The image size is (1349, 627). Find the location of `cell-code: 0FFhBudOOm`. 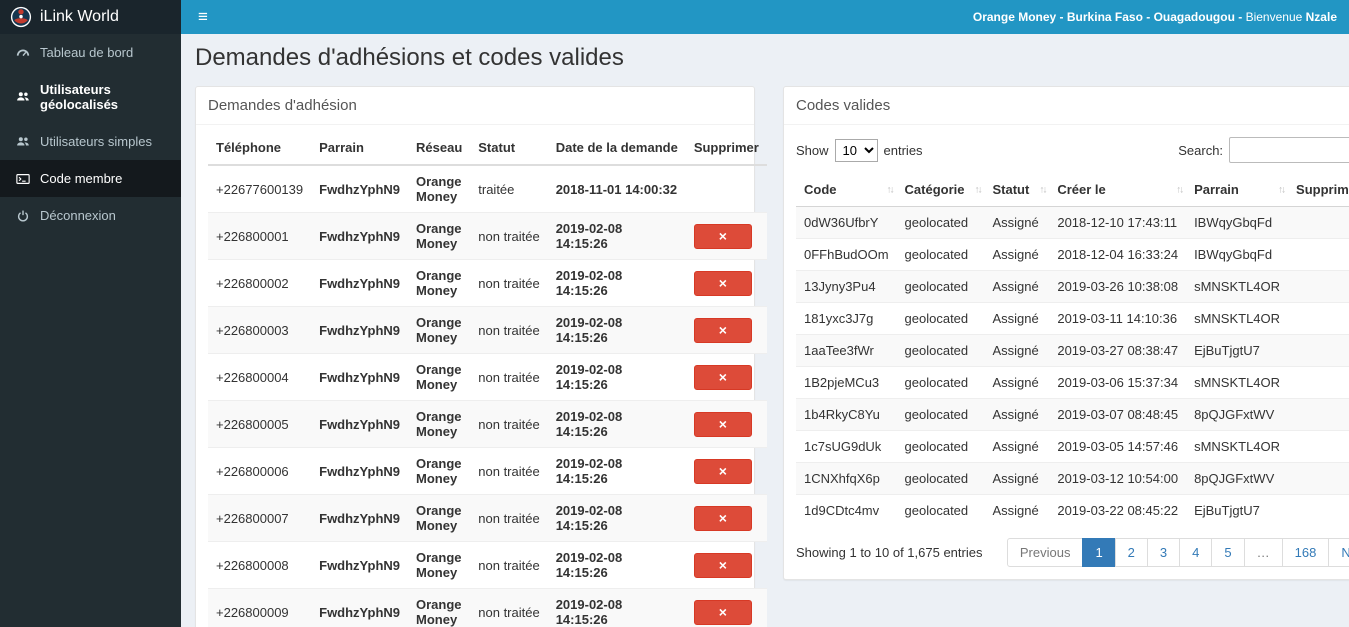

cell-code: 0FFhBudOOm is located at coordinates (846, 254).